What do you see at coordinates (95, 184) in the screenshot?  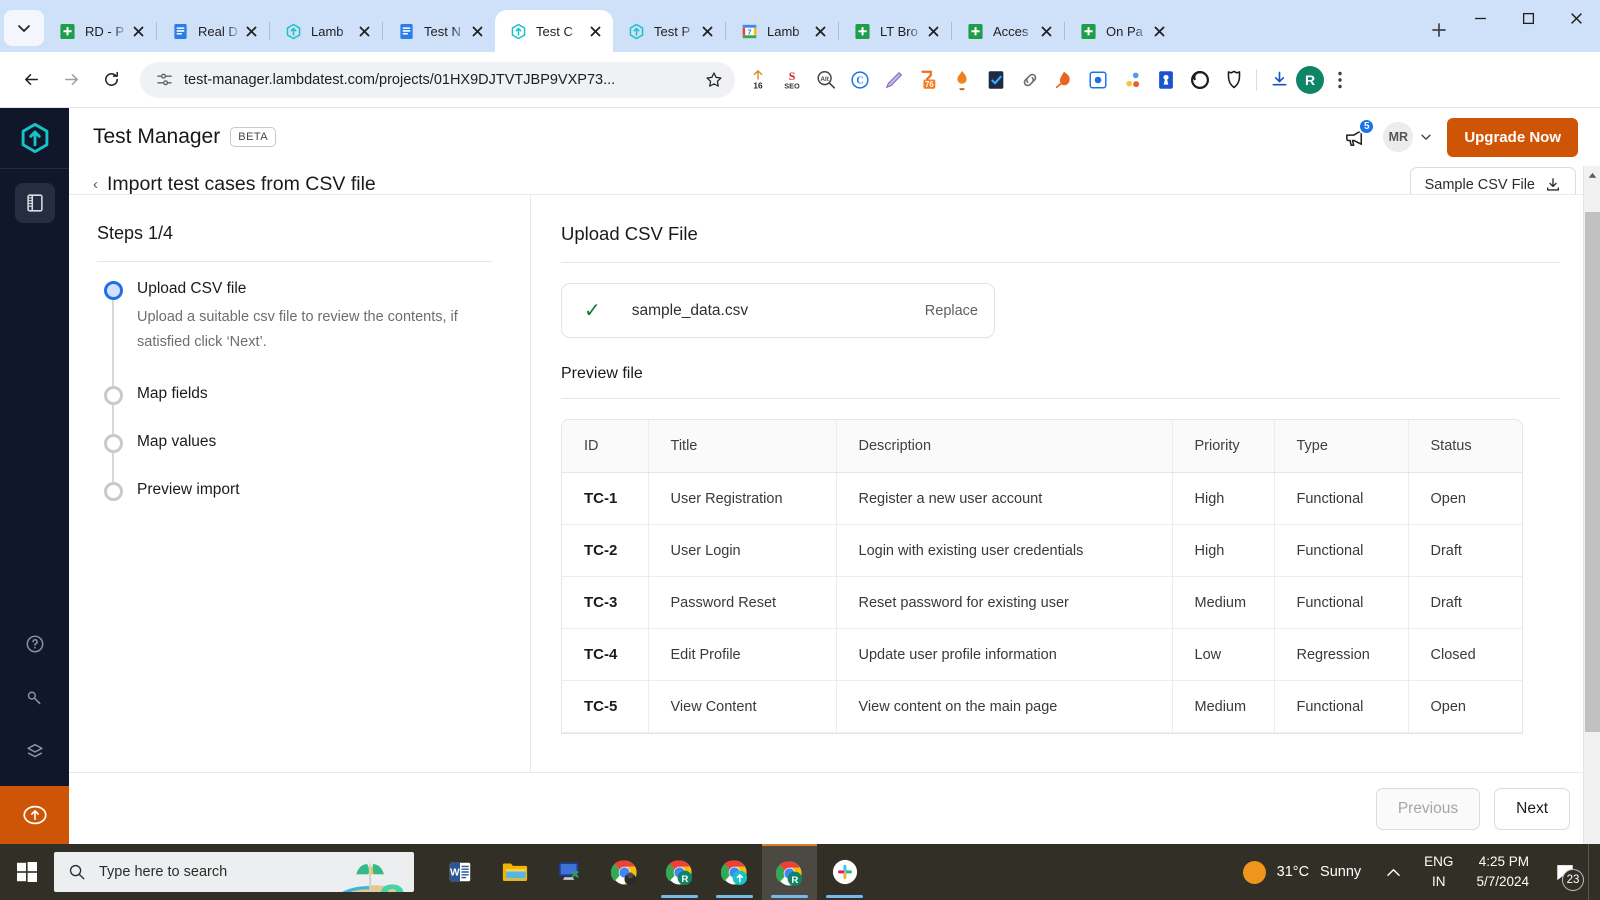 I see `back-chevron-icon: ‹` at bounding box center [95, 184].